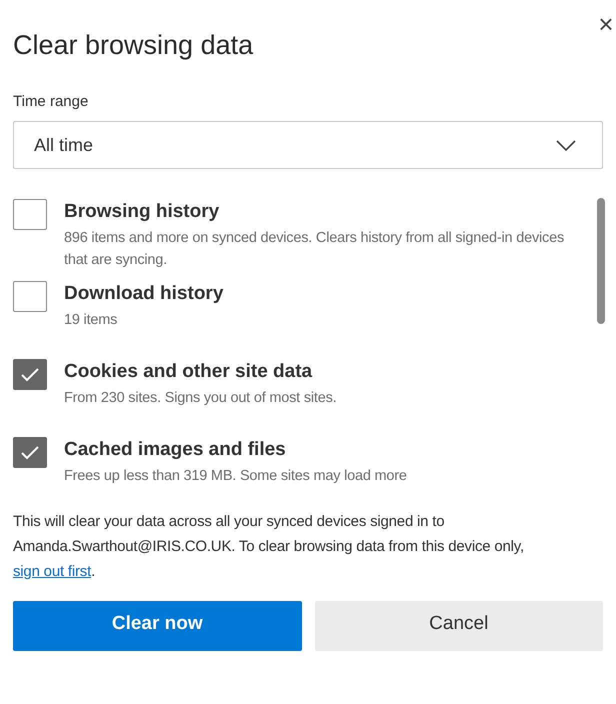 The height and width of the screenshot is (704, 616). Describe the element at coordinates (144, 294) in the screenshot. I see `option-label: Download history` at that location.